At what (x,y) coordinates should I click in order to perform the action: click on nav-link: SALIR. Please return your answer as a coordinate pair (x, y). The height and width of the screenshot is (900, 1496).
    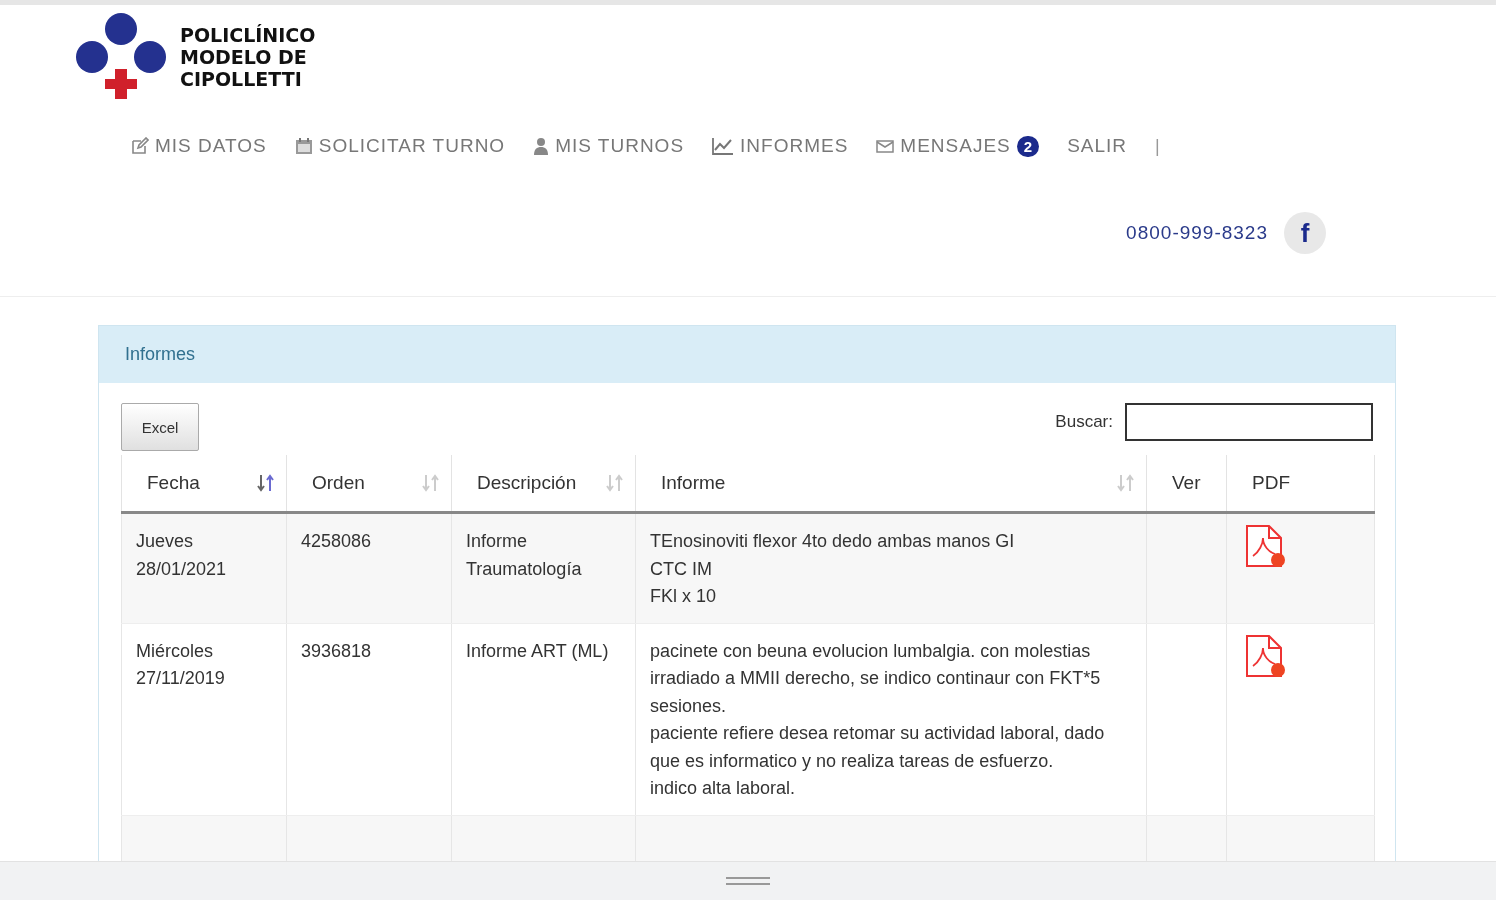
    Looking at the image, I should click on (1097, 146).